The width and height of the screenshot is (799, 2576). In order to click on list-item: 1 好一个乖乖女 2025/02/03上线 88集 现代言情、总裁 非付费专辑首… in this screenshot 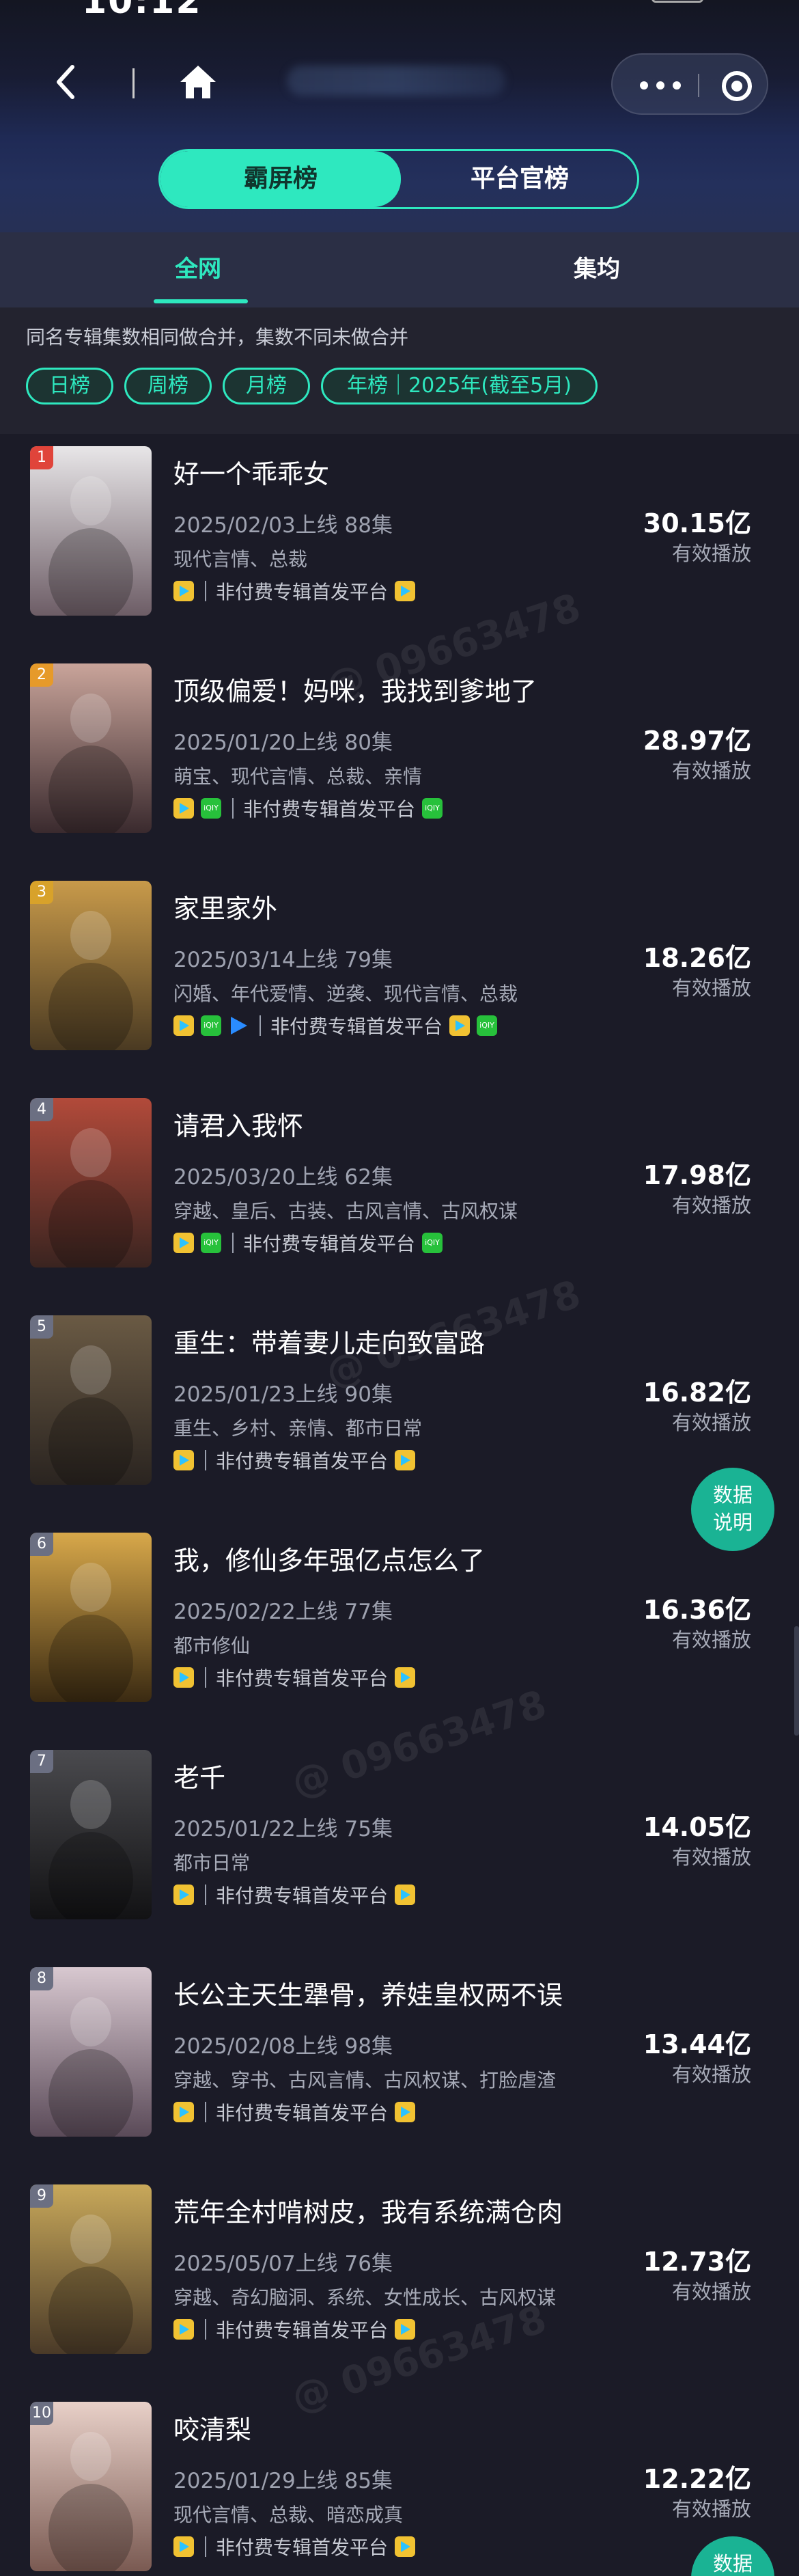, I will do `click(399, 542)`.